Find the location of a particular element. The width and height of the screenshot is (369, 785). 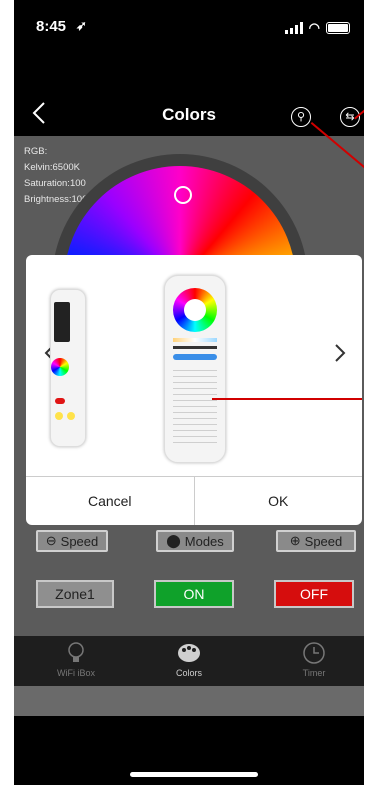

remote-color-ring is located at coordinates (60, 367).